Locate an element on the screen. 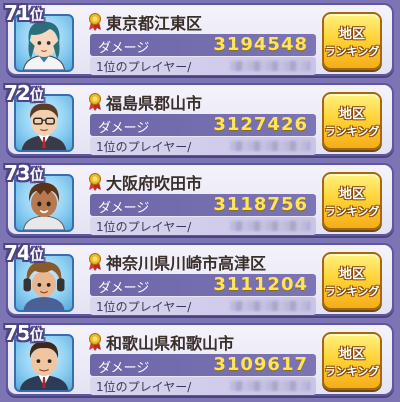 The height and width of the screenshot is (402, 400). rank-badge: 73位 is located at coordinates (24, 173).